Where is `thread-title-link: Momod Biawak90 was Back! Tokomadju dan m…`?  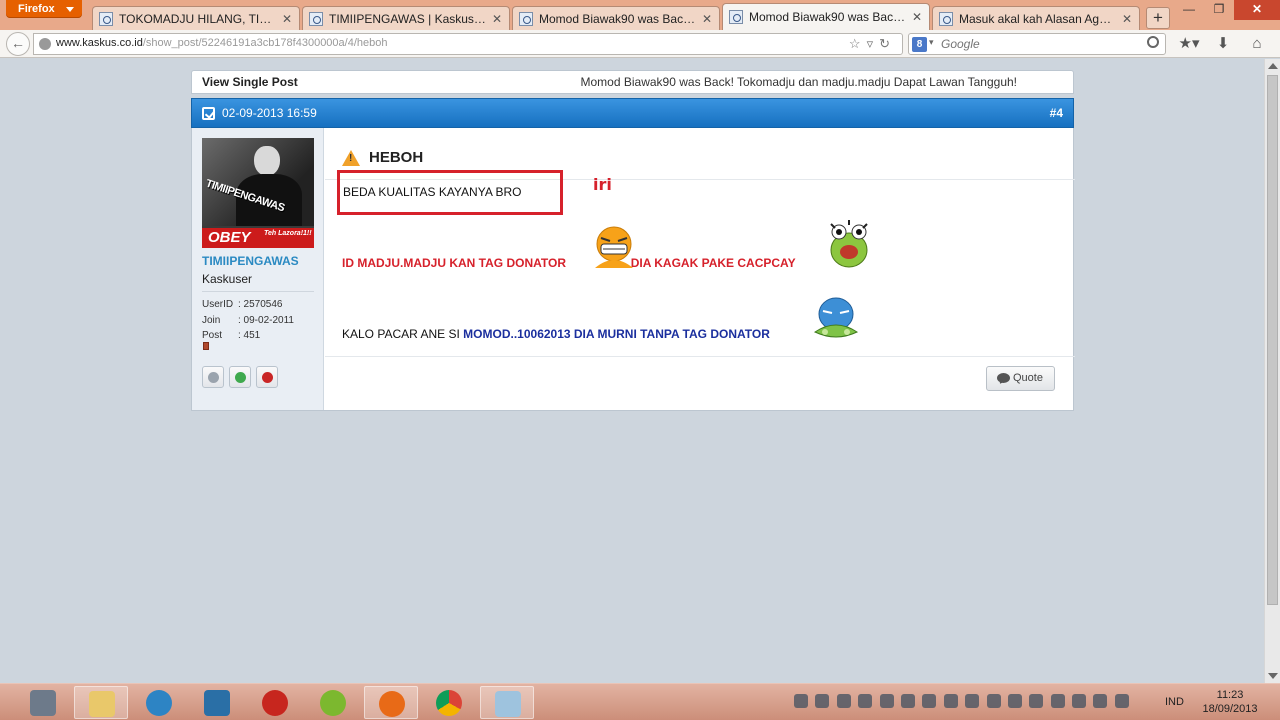 thread-title-link: Momod Biawak90 was Back! Tokomadju dan m… is located at coordinates (799, 82).